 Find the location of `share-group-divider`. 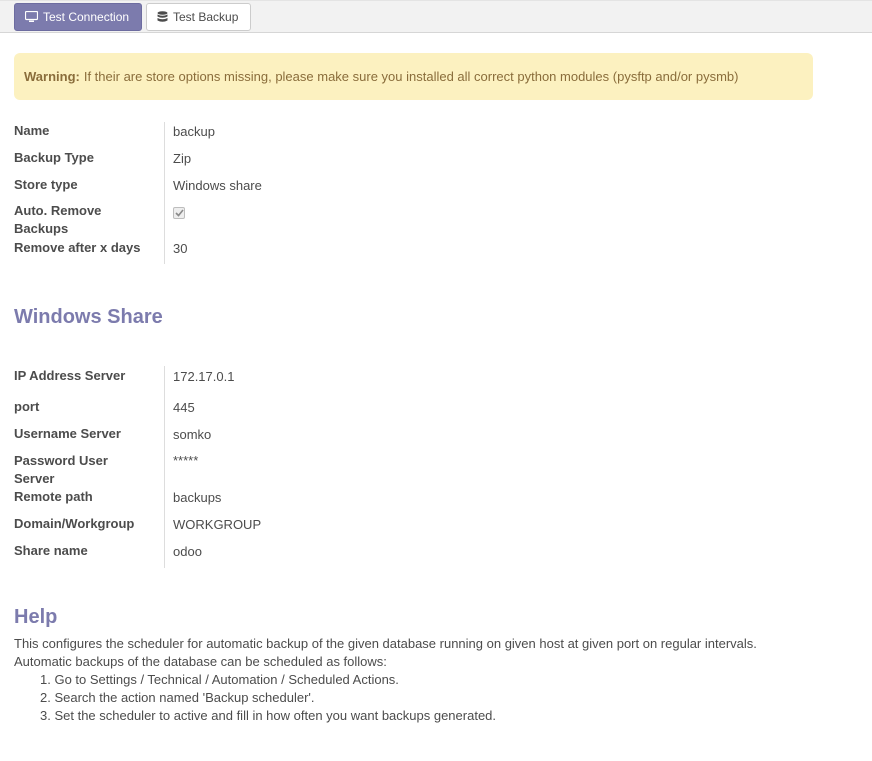

share-group-divider is located at coordinates (164, 467).